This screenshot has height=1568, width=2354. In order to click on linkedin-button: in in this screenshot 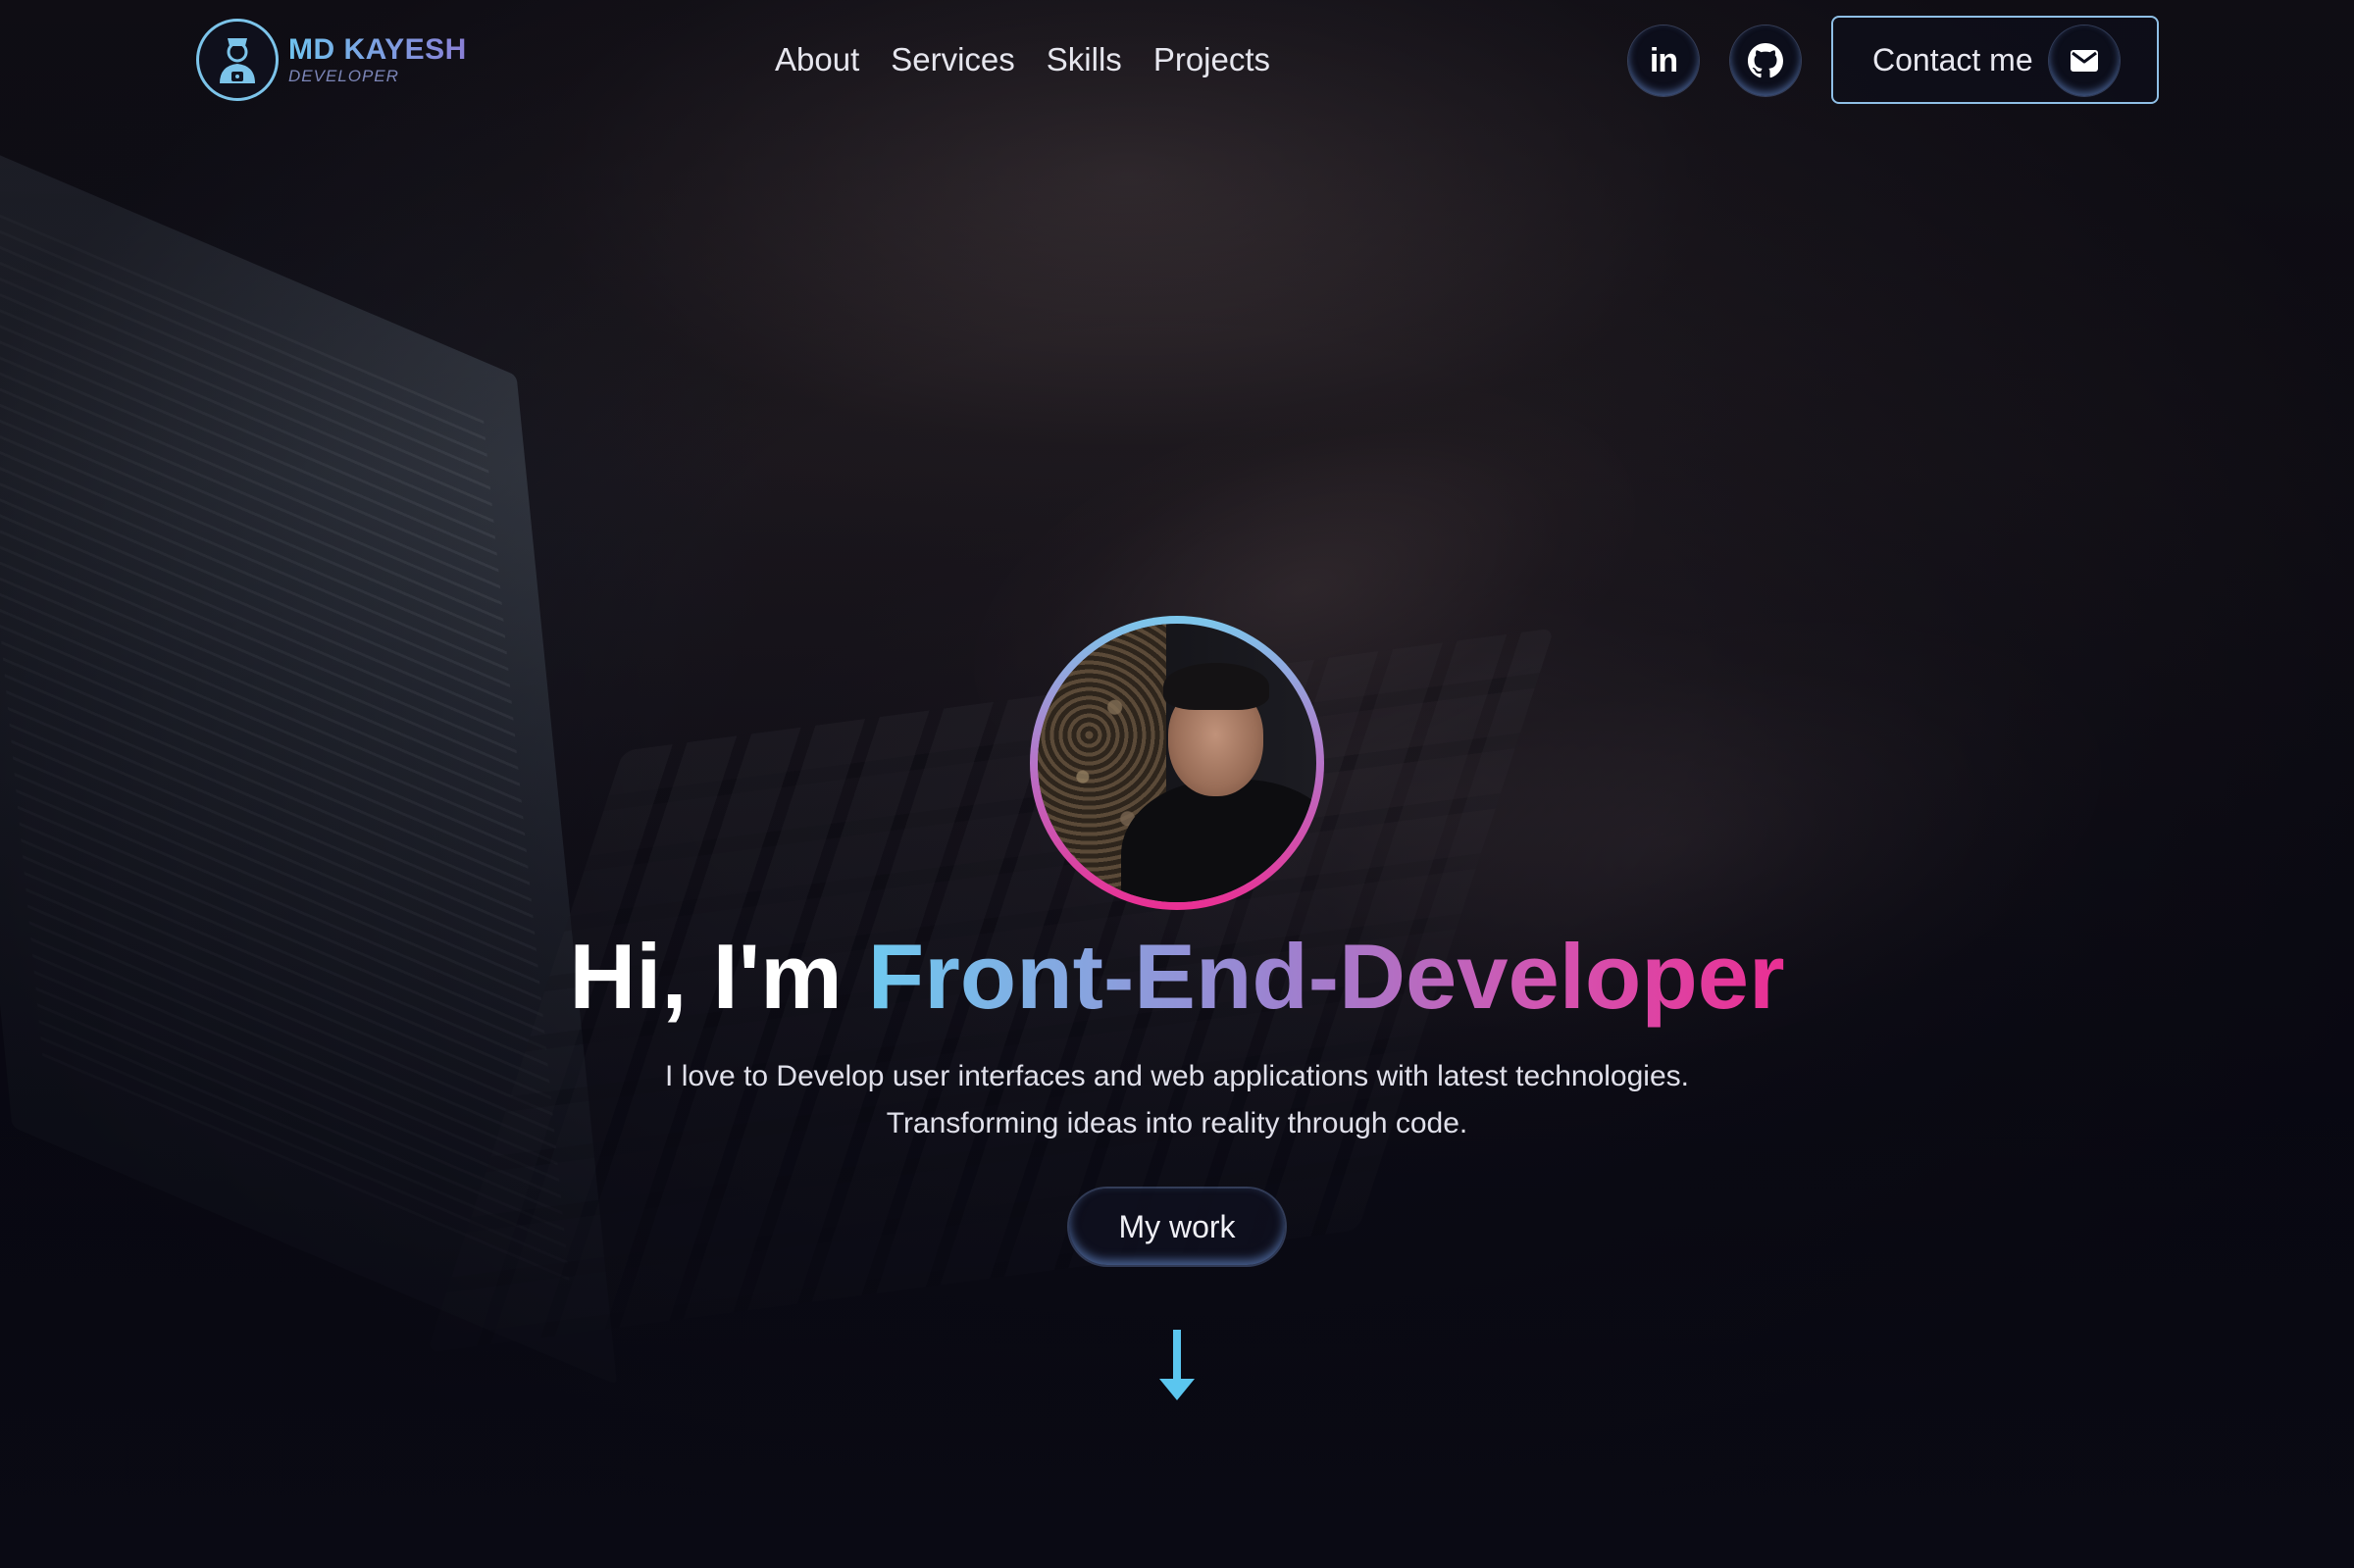, I will do `click(1663, 60)`.